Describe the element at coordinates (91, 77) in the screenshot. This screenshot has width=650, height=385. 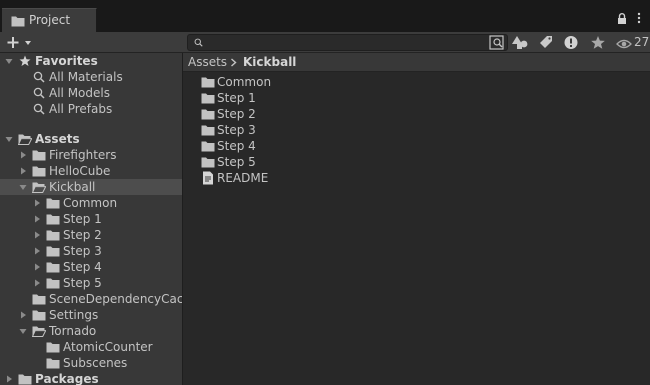
I see `tree-item-all-materials: All Materials` at that location.